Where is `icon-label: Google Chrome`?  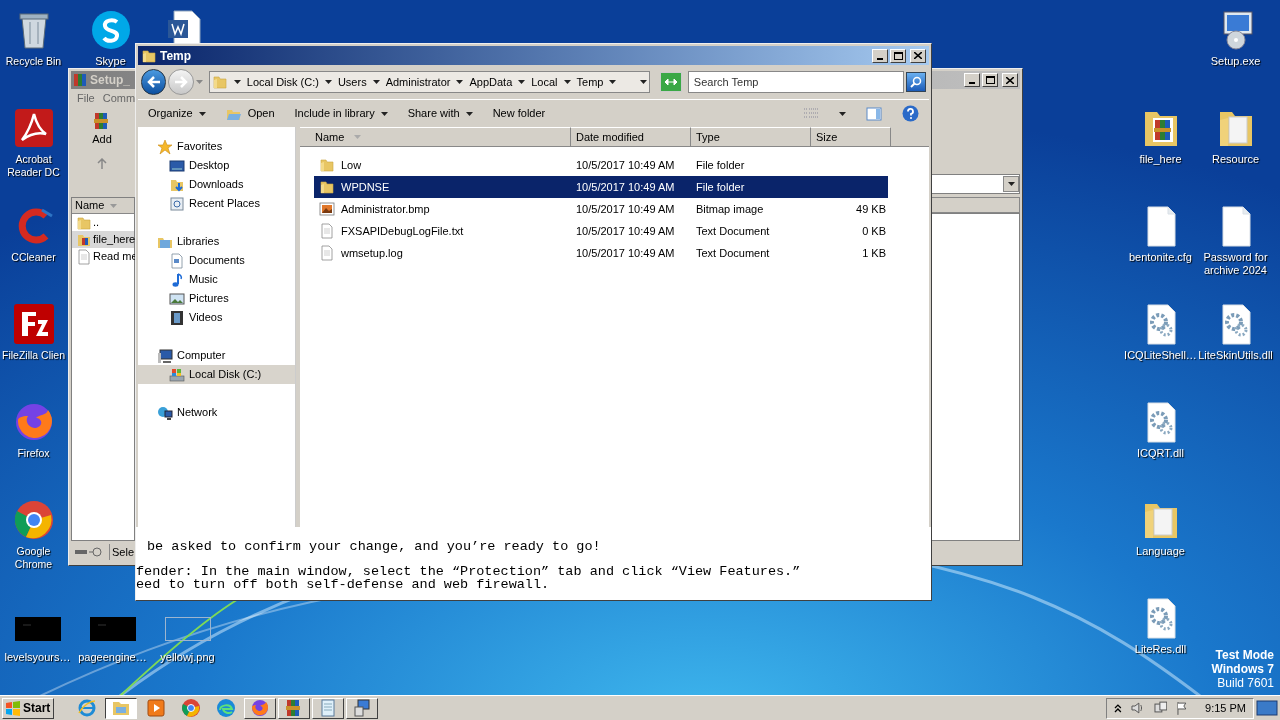
icon-label: Google Chrome is located at coordinates (33, 558).